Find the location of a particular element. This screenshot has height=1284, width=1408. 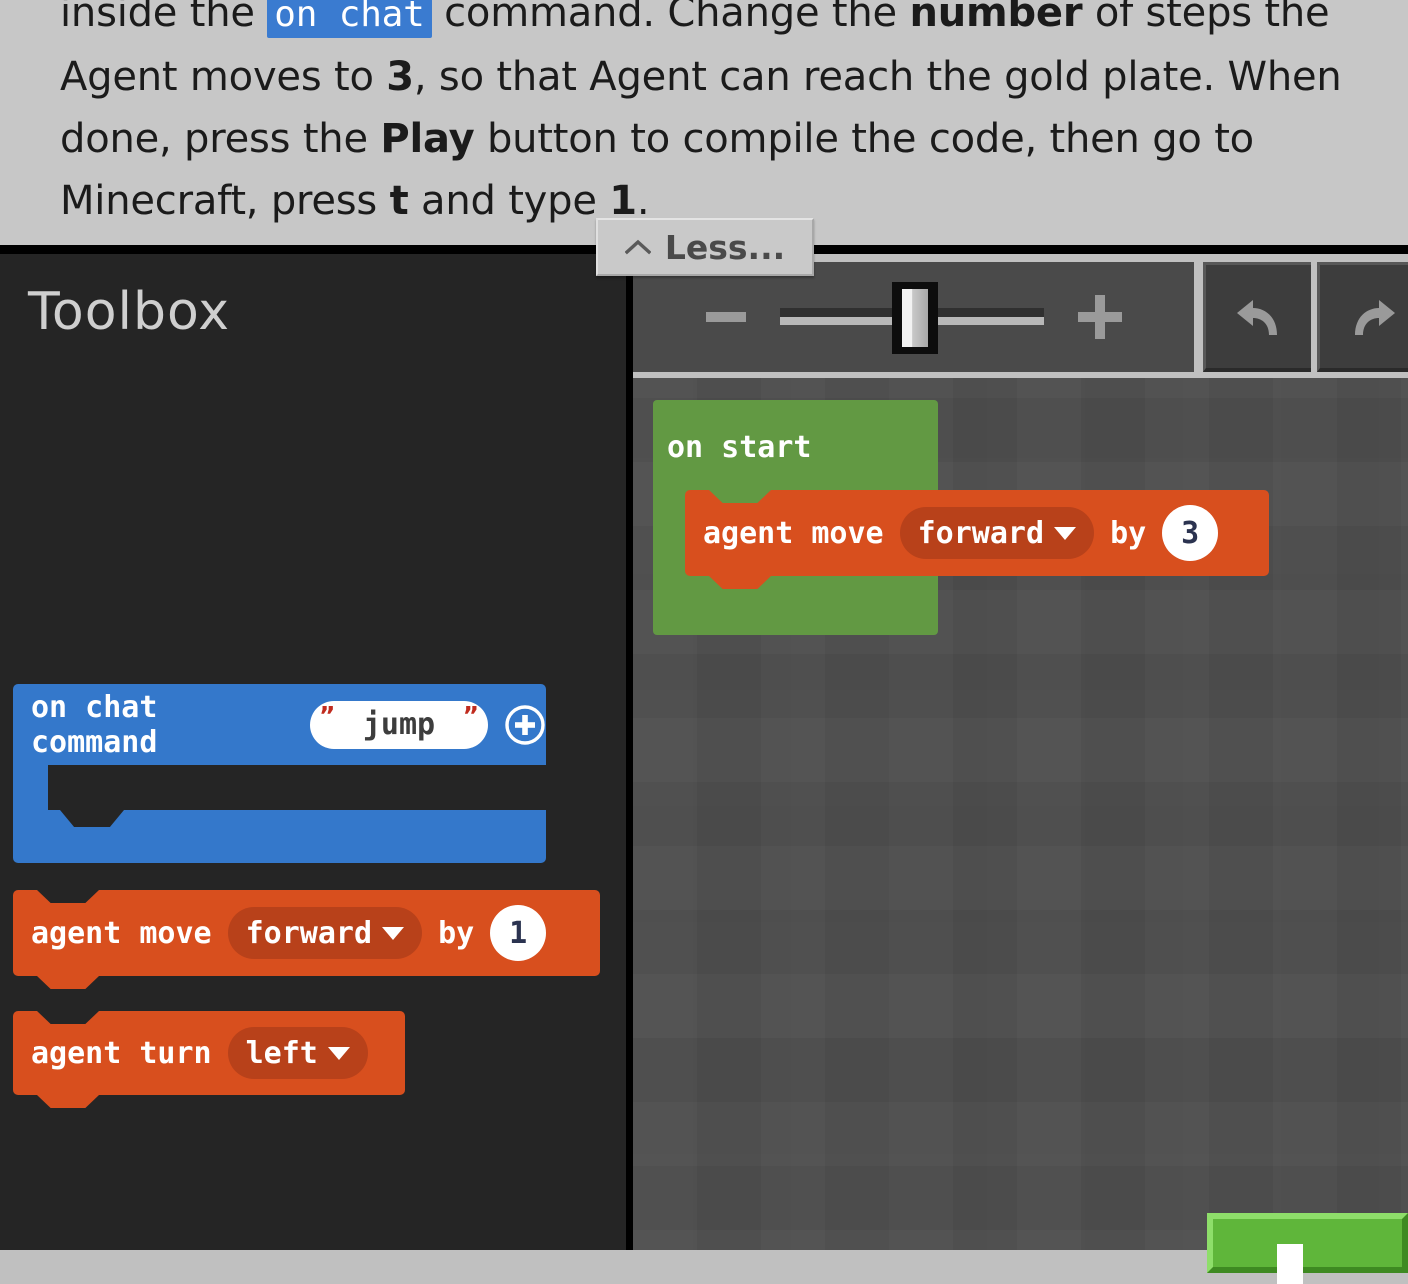

undo-button is located at coordinates (1257, 317).